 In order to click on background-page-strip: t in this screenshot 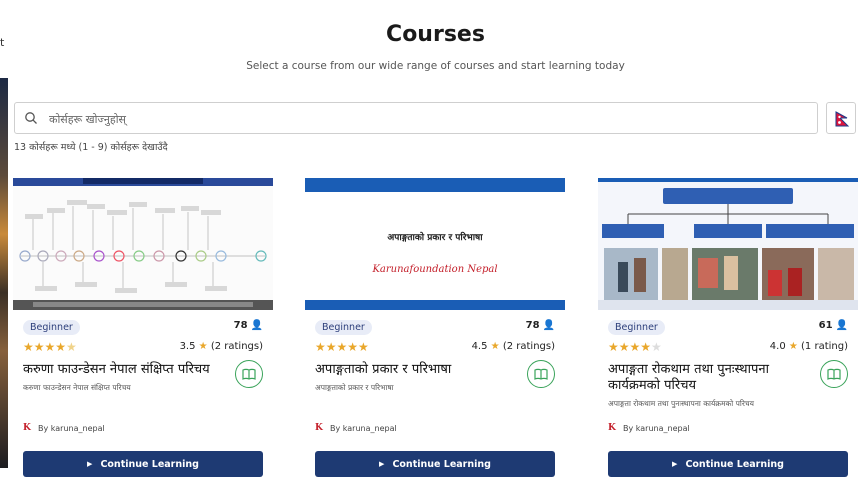, I will do `click(6, 243)`.